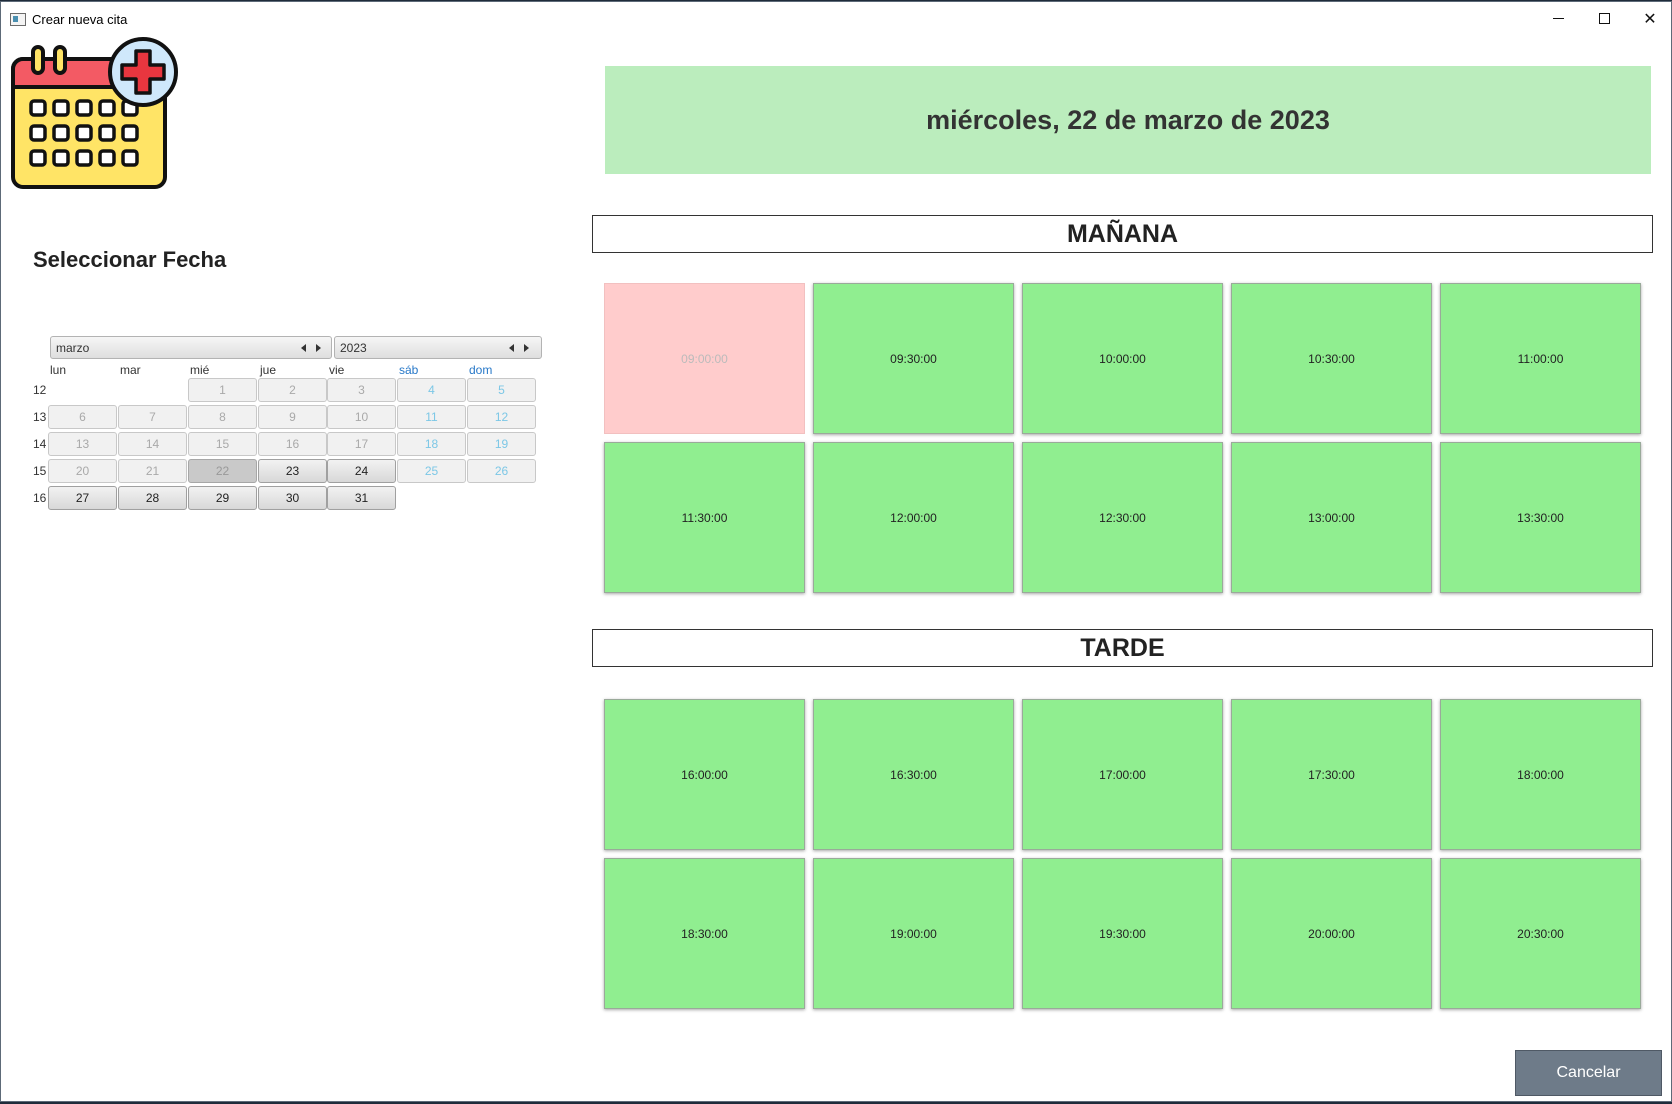 Image resolution: width=1672 pixels, height=1104 pixels. I want to click on time-slot-button: 12:00:00, so click(913, 517).